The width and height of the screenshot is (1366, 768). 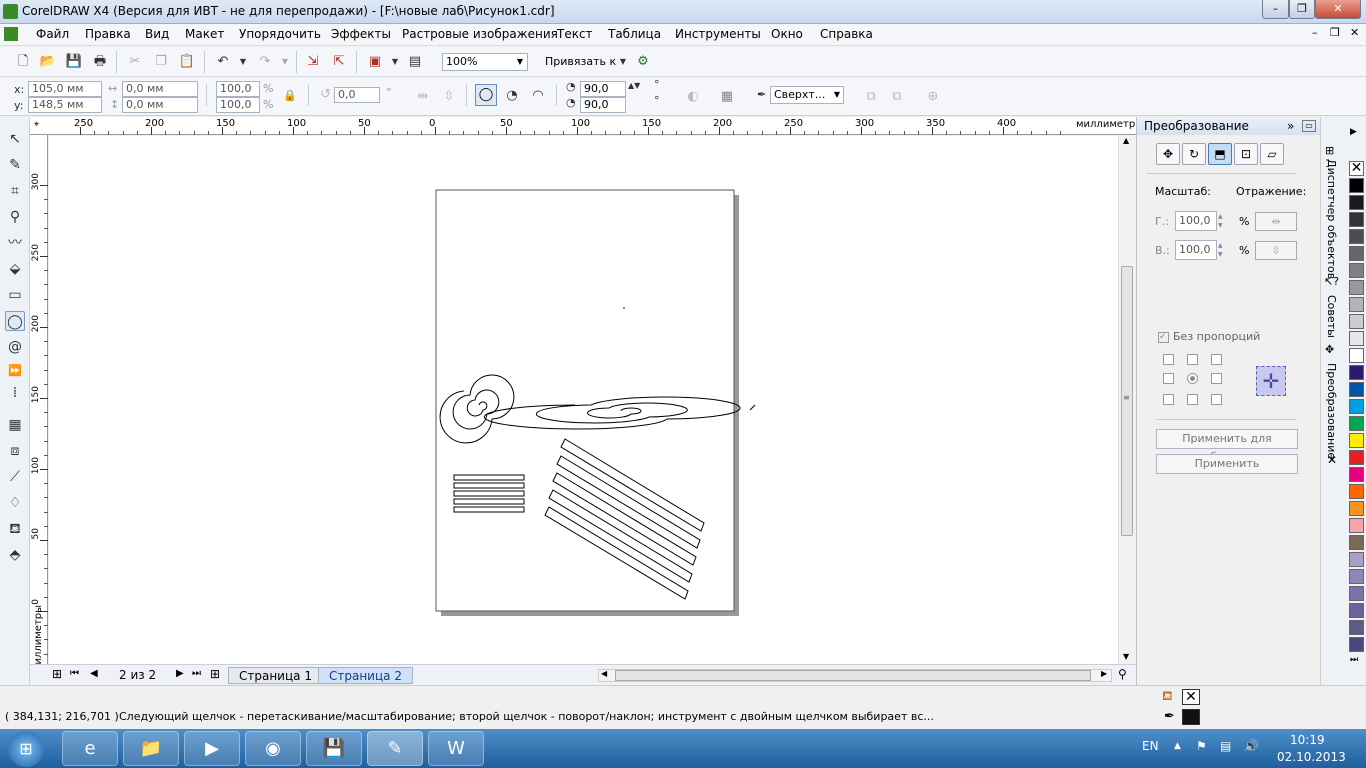 What do you see at coordinates (180, 673) in the screenshot?
I see `next-page-icon: ▶` at bounding box center [180, 673].